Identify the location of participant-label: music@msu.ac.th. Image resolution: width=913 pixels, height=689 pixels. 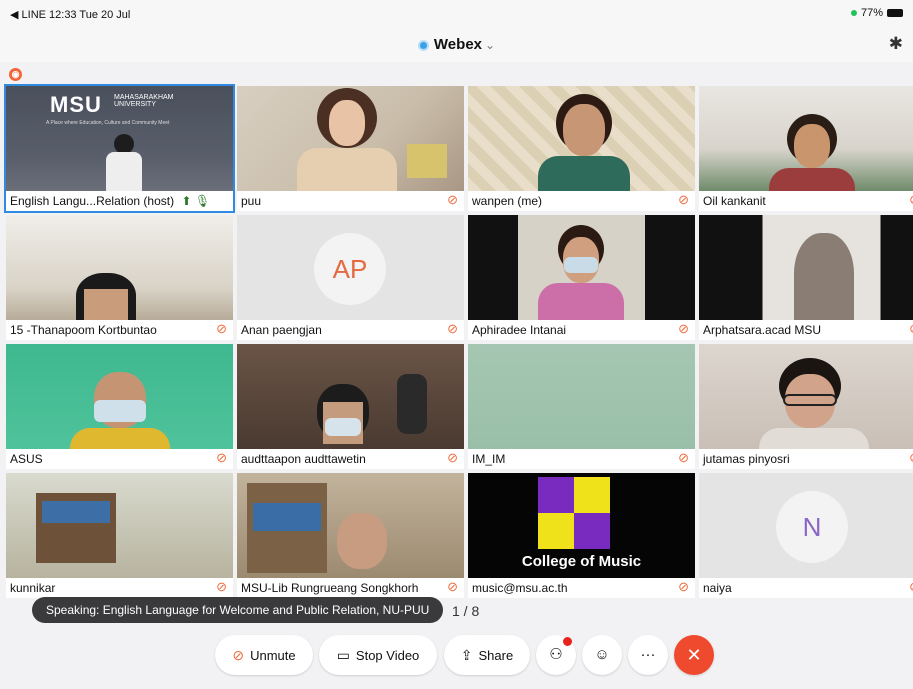
(581, 588).